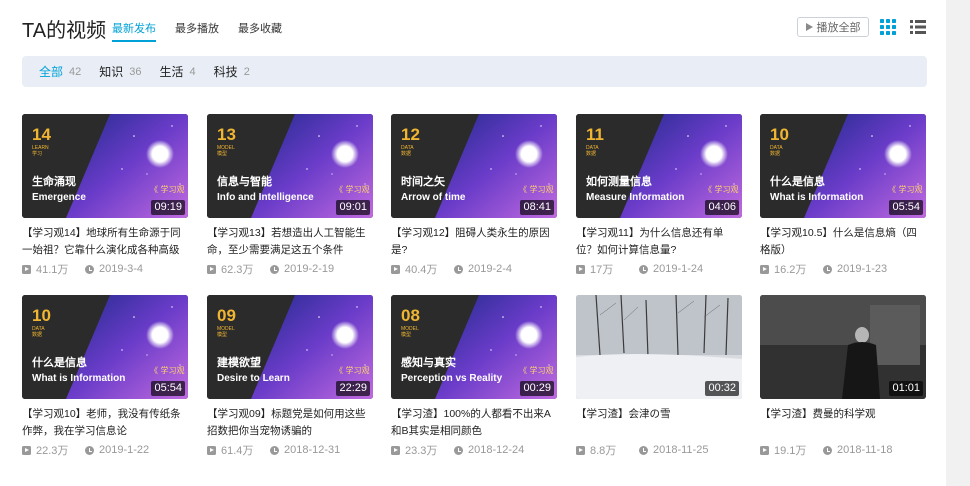 Image resolution: width=970 pixels, height=486 pixels. What do you see at coordinates (918, 27) in the screenshot?
I see `list-view-icon` at bounding box center [918, 27].